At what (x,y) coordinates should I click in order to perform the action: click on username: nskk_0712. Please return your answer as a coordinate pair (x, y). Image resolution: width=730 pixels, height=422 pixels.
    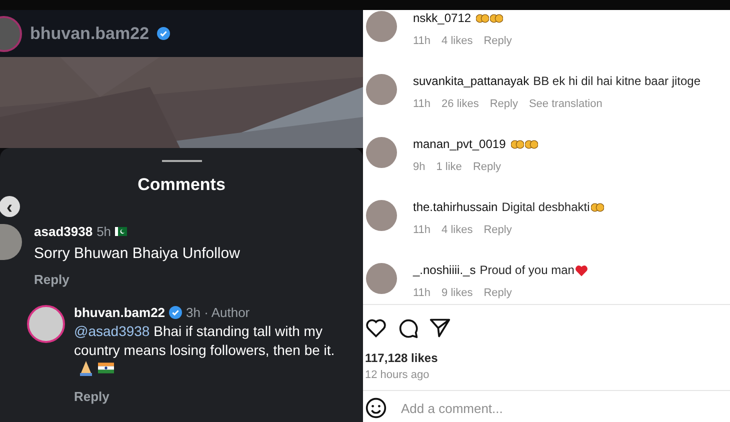
    Looking at the image, I should click on (442, 18).